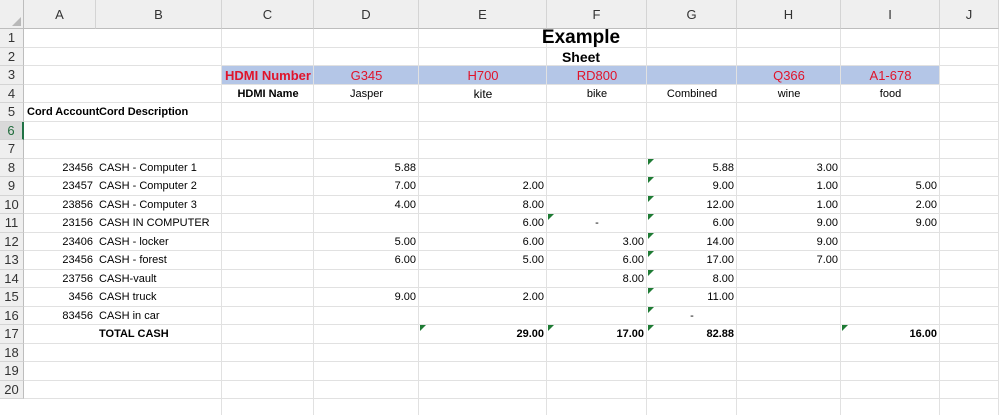 The height and width of the screenshot is (415, 999). I want to click on amount-cell-d: 5.00, so click(366, 242).